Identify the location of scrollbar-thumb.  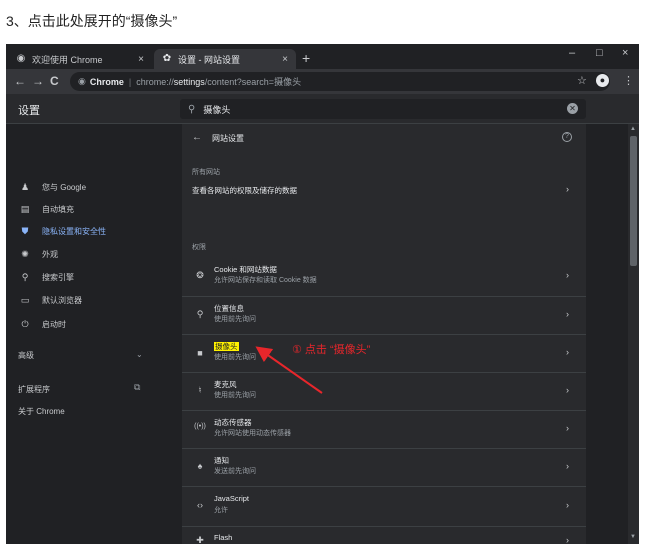
(633, 201).